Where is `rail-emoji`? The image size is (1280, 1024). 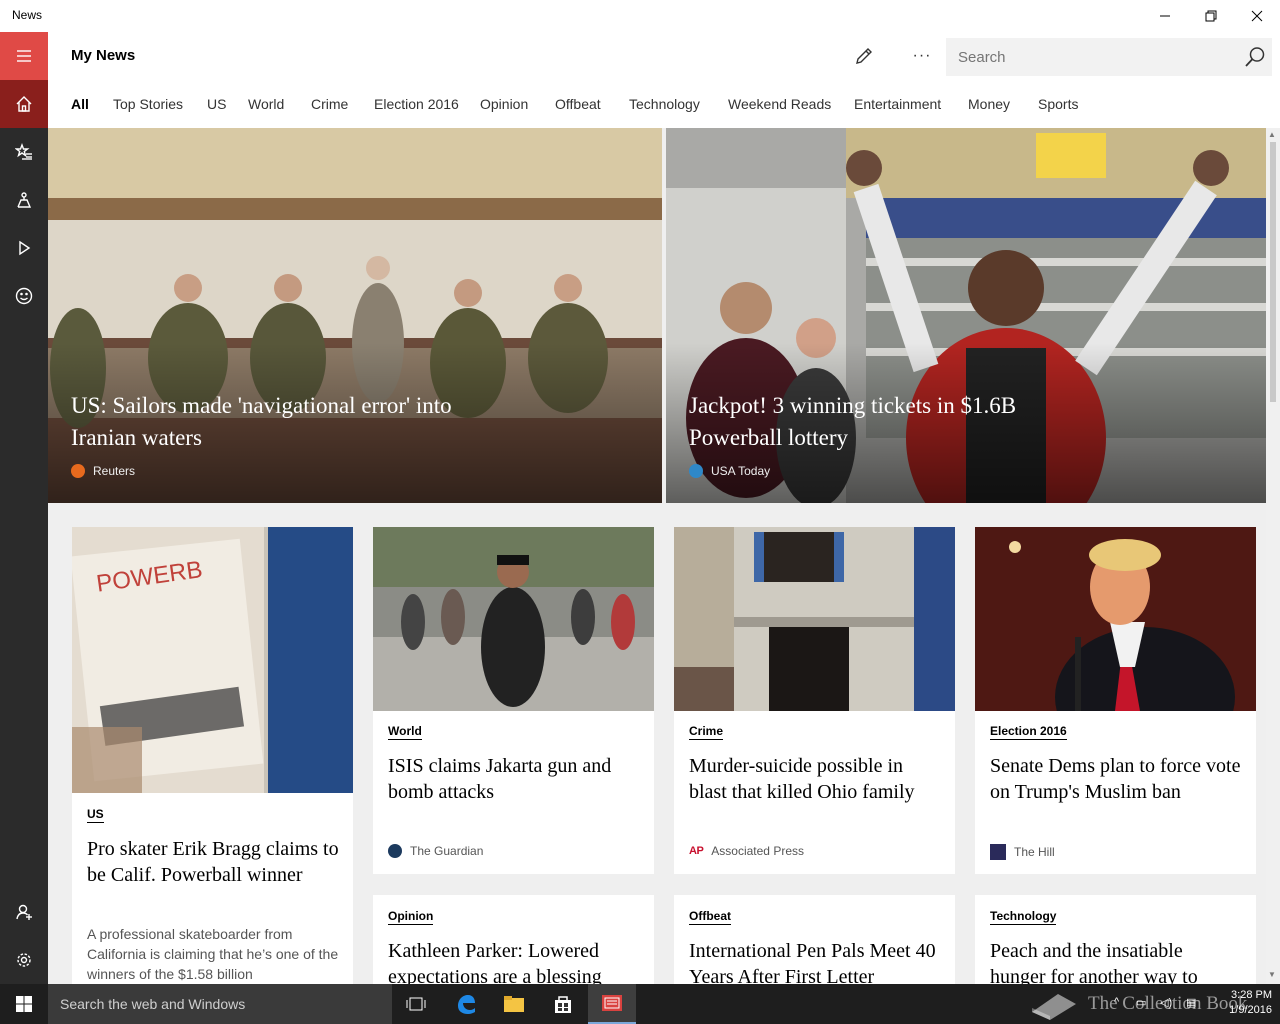 rail-emoji is located at coordinates (24, 296).